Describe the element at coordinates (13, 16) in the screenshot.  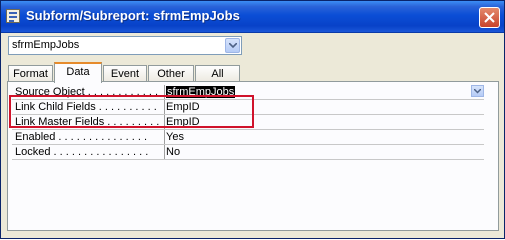
I see `property-sheet-icon` at that location.